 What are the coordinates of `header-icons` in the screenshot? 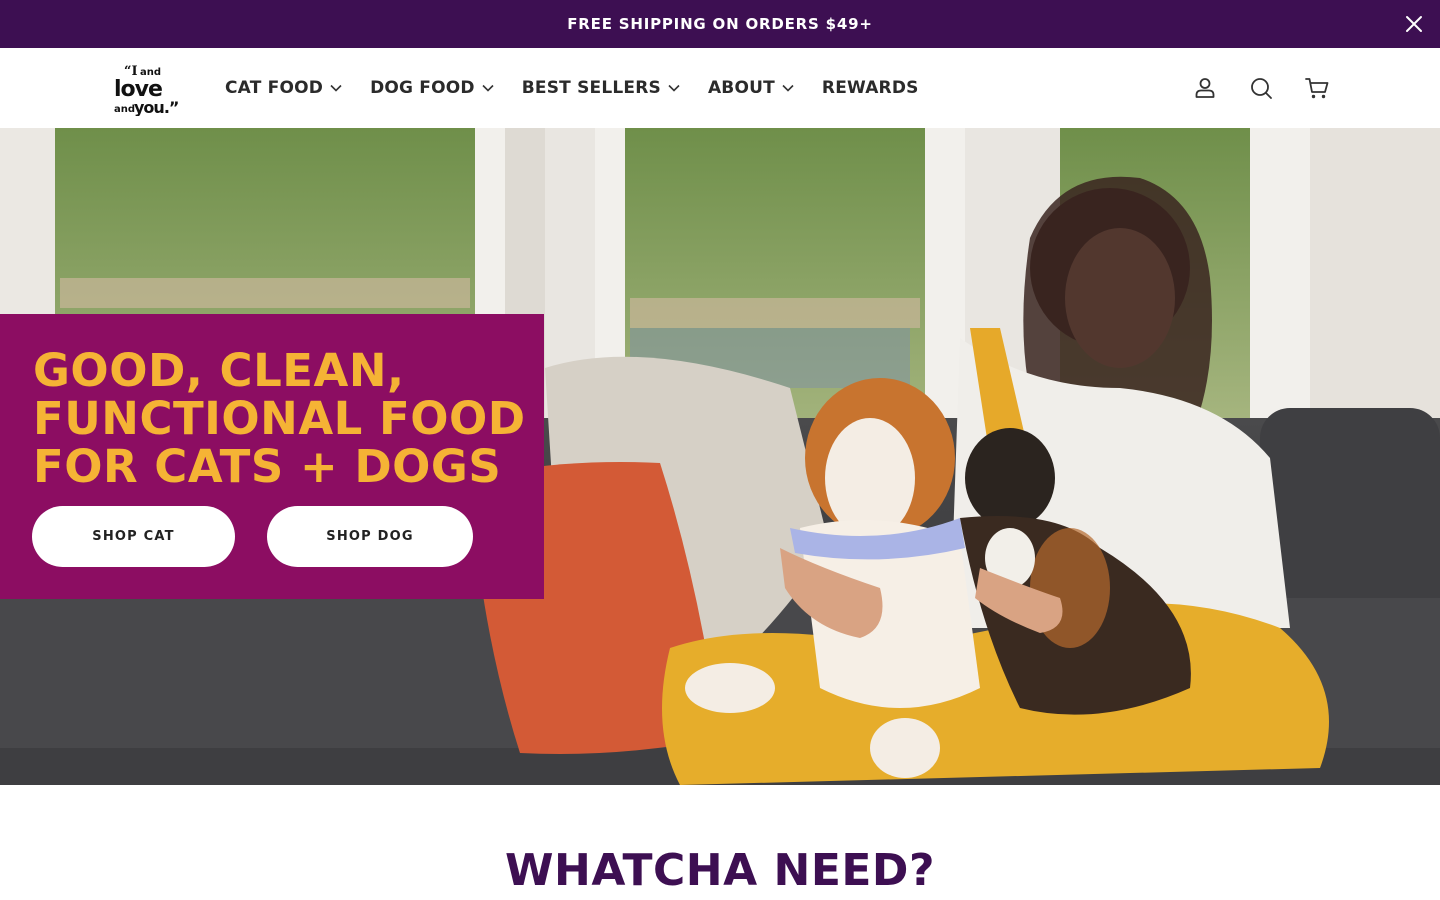 It's located at (1246, 88).